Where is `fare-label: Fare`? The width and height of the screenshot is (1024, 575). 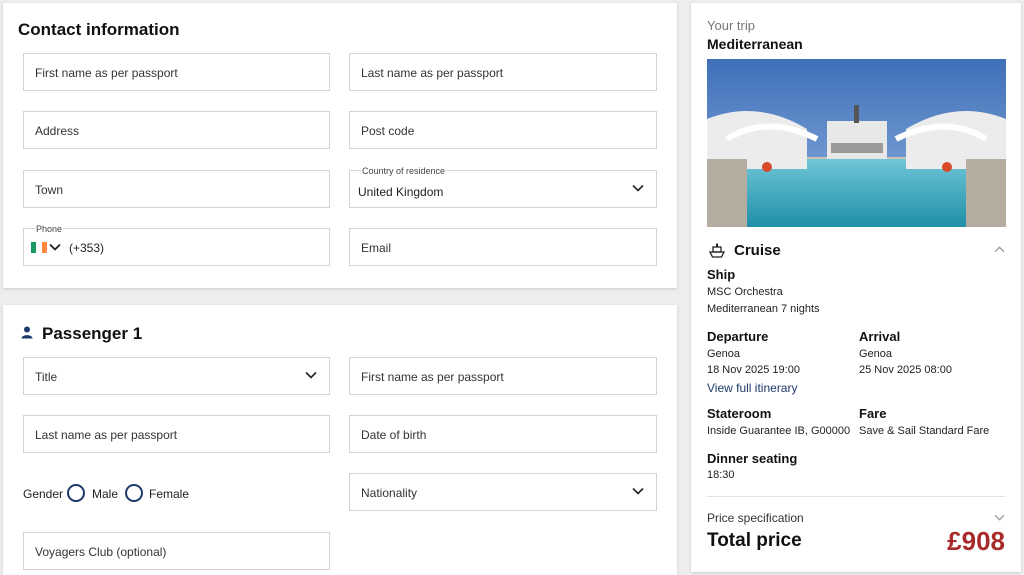 fare-label: Fare is located at coordinates (873, 413).